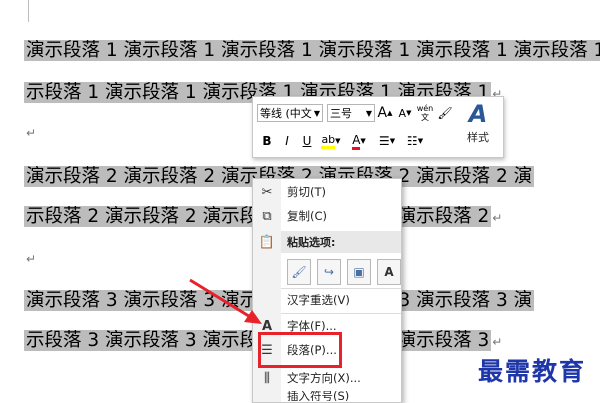 The image size is (600, 403). I want to click on red-arrow-icon, so click(225, 301).